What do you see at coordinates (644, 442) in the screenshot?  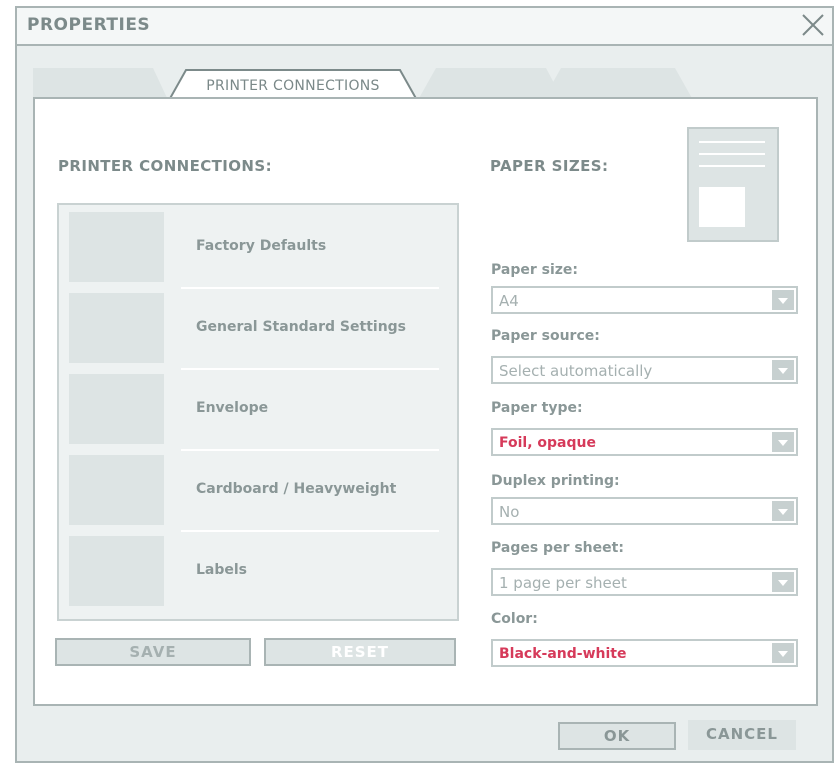 I see `paper-type-select: Foil, opaque` at bounding box center [644, 442].